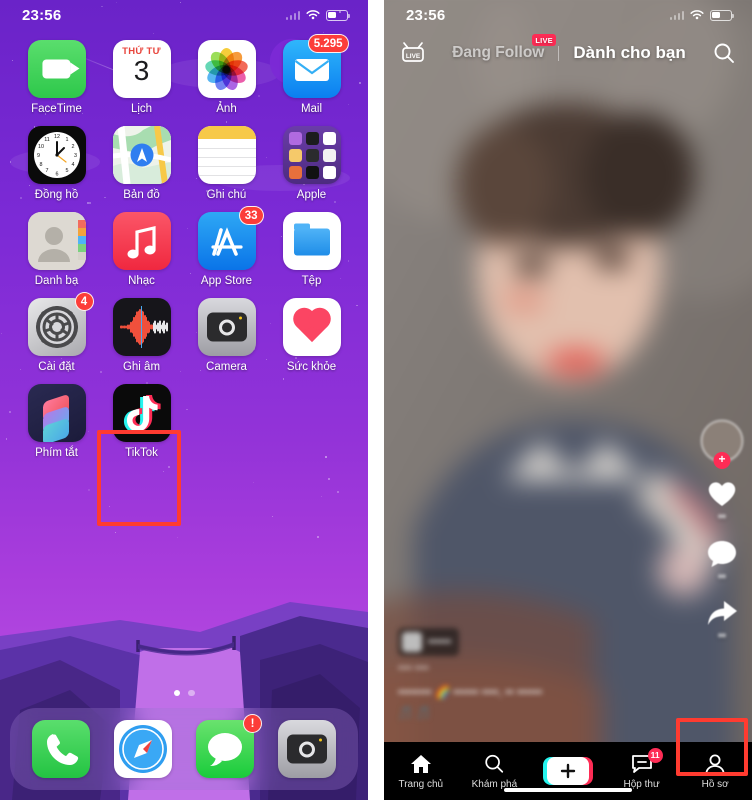  I want to click on svg-text: 9, so click(38, 156).